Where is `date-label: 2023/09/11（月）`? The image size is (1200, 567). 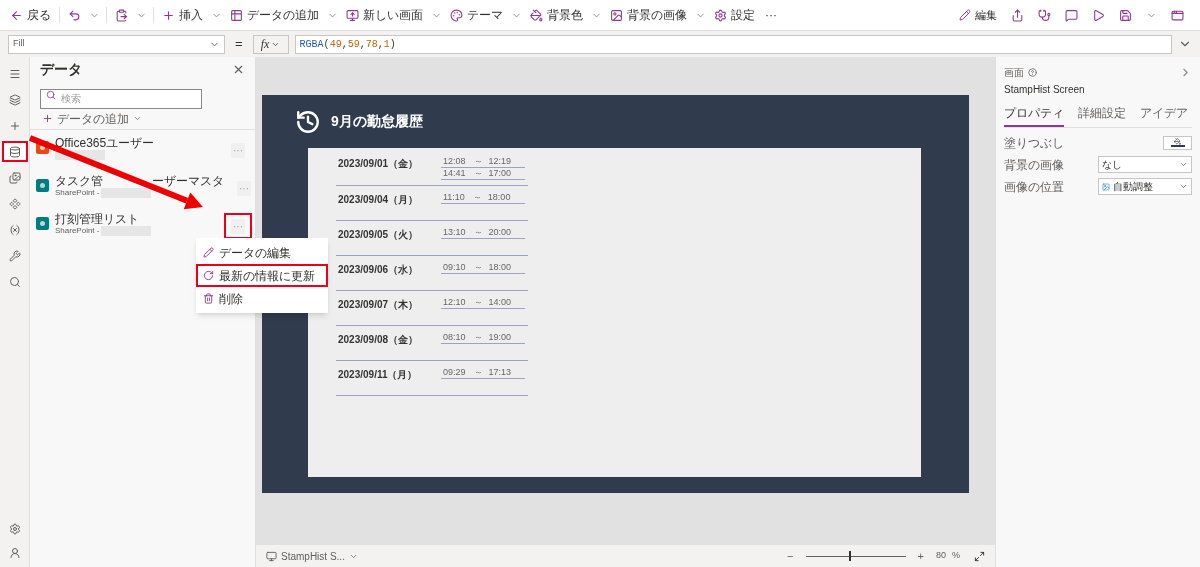
date-label: 2023/09/11（月） is located at coordinates (378, 375).